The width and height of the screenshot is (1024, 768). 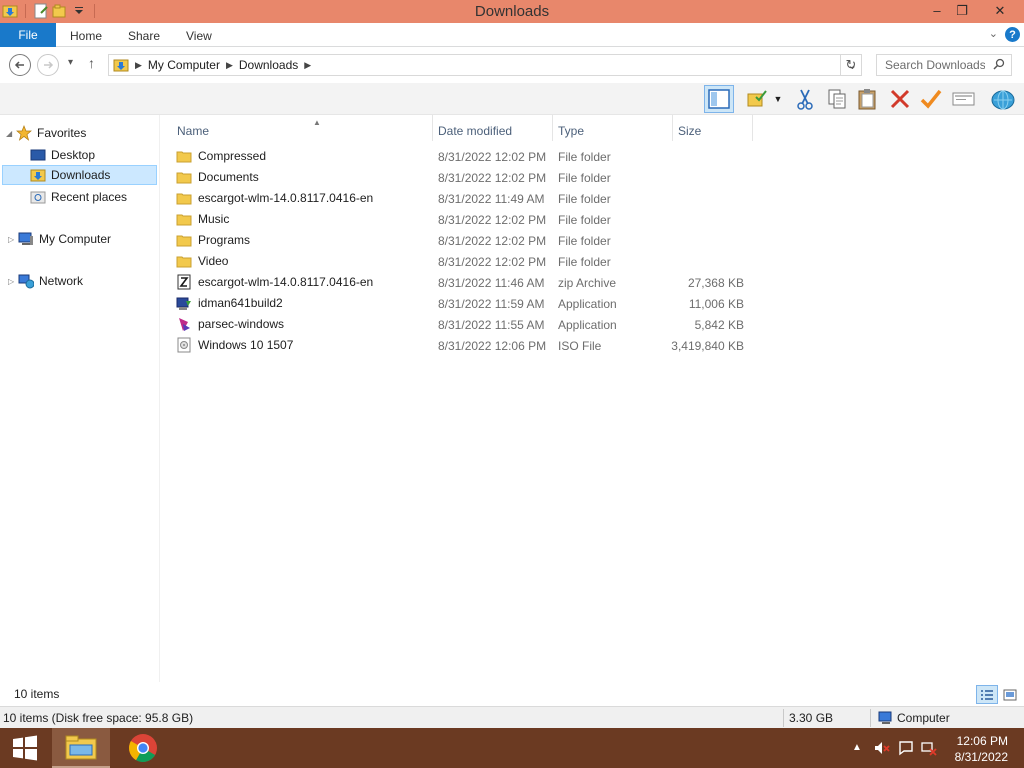 What do you see at coordinates (91, 63) in the screenshot?
I see `up-arrow-icon: ↑` at bounding box center [91, 63].